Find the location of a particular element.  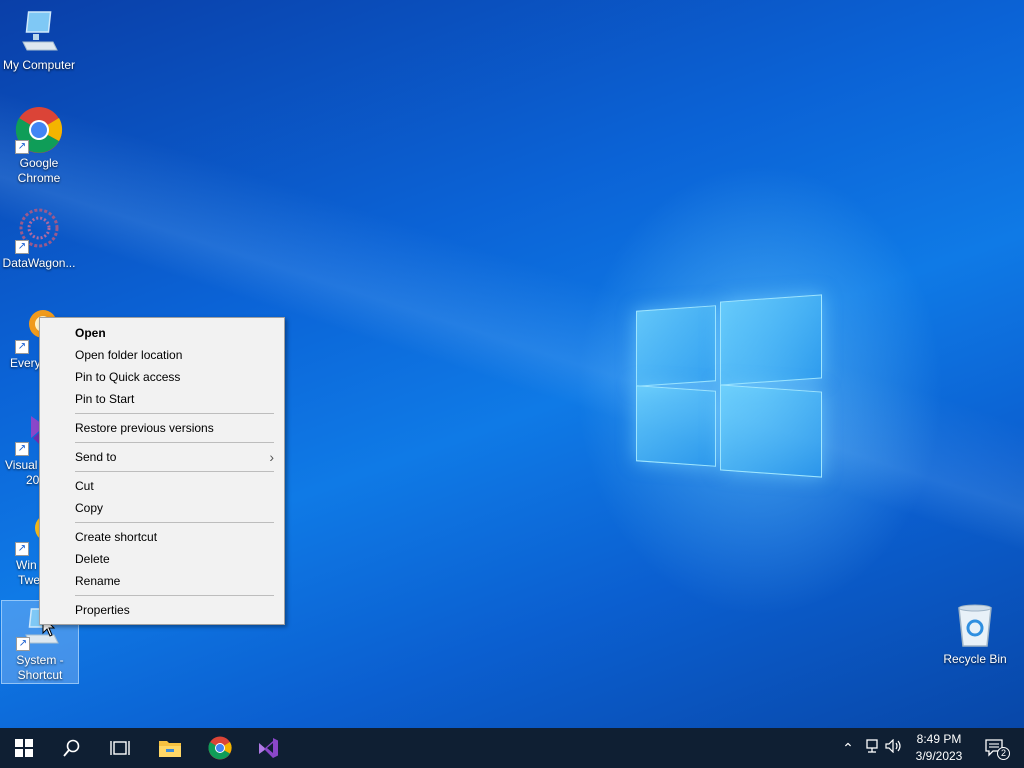

visual-studio-icon is located at coordinates (268, 748).